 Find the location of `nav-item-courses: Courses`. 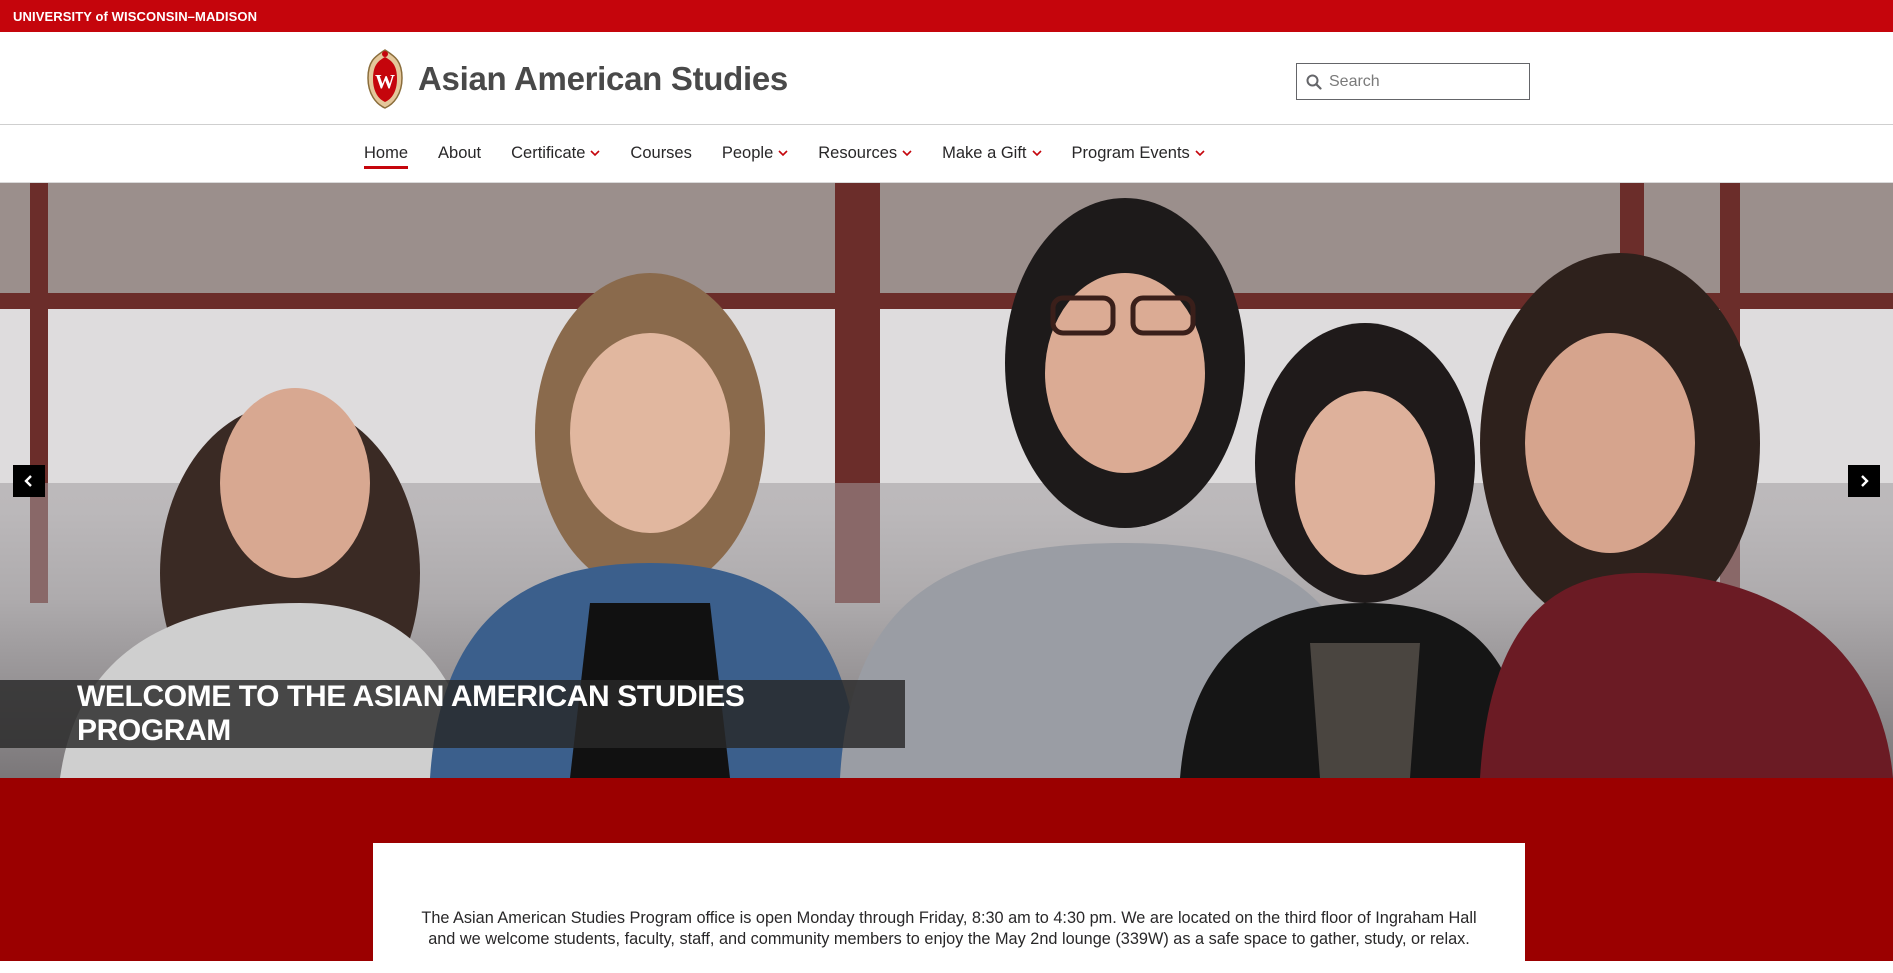

nav-item-courses: Courses is located at coordinates (660, 153).